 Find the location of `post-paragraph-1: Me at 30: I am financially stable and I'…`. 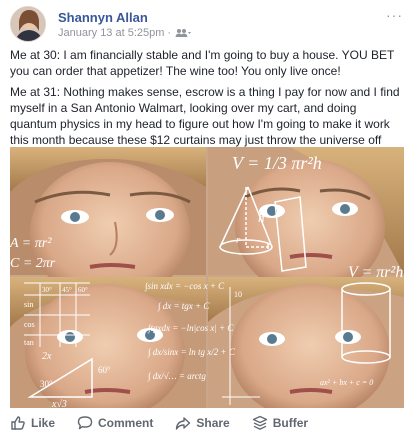

post-paragraph-1: Me at 30: I am financially stable and I'… is located at coordinates (202, 63).